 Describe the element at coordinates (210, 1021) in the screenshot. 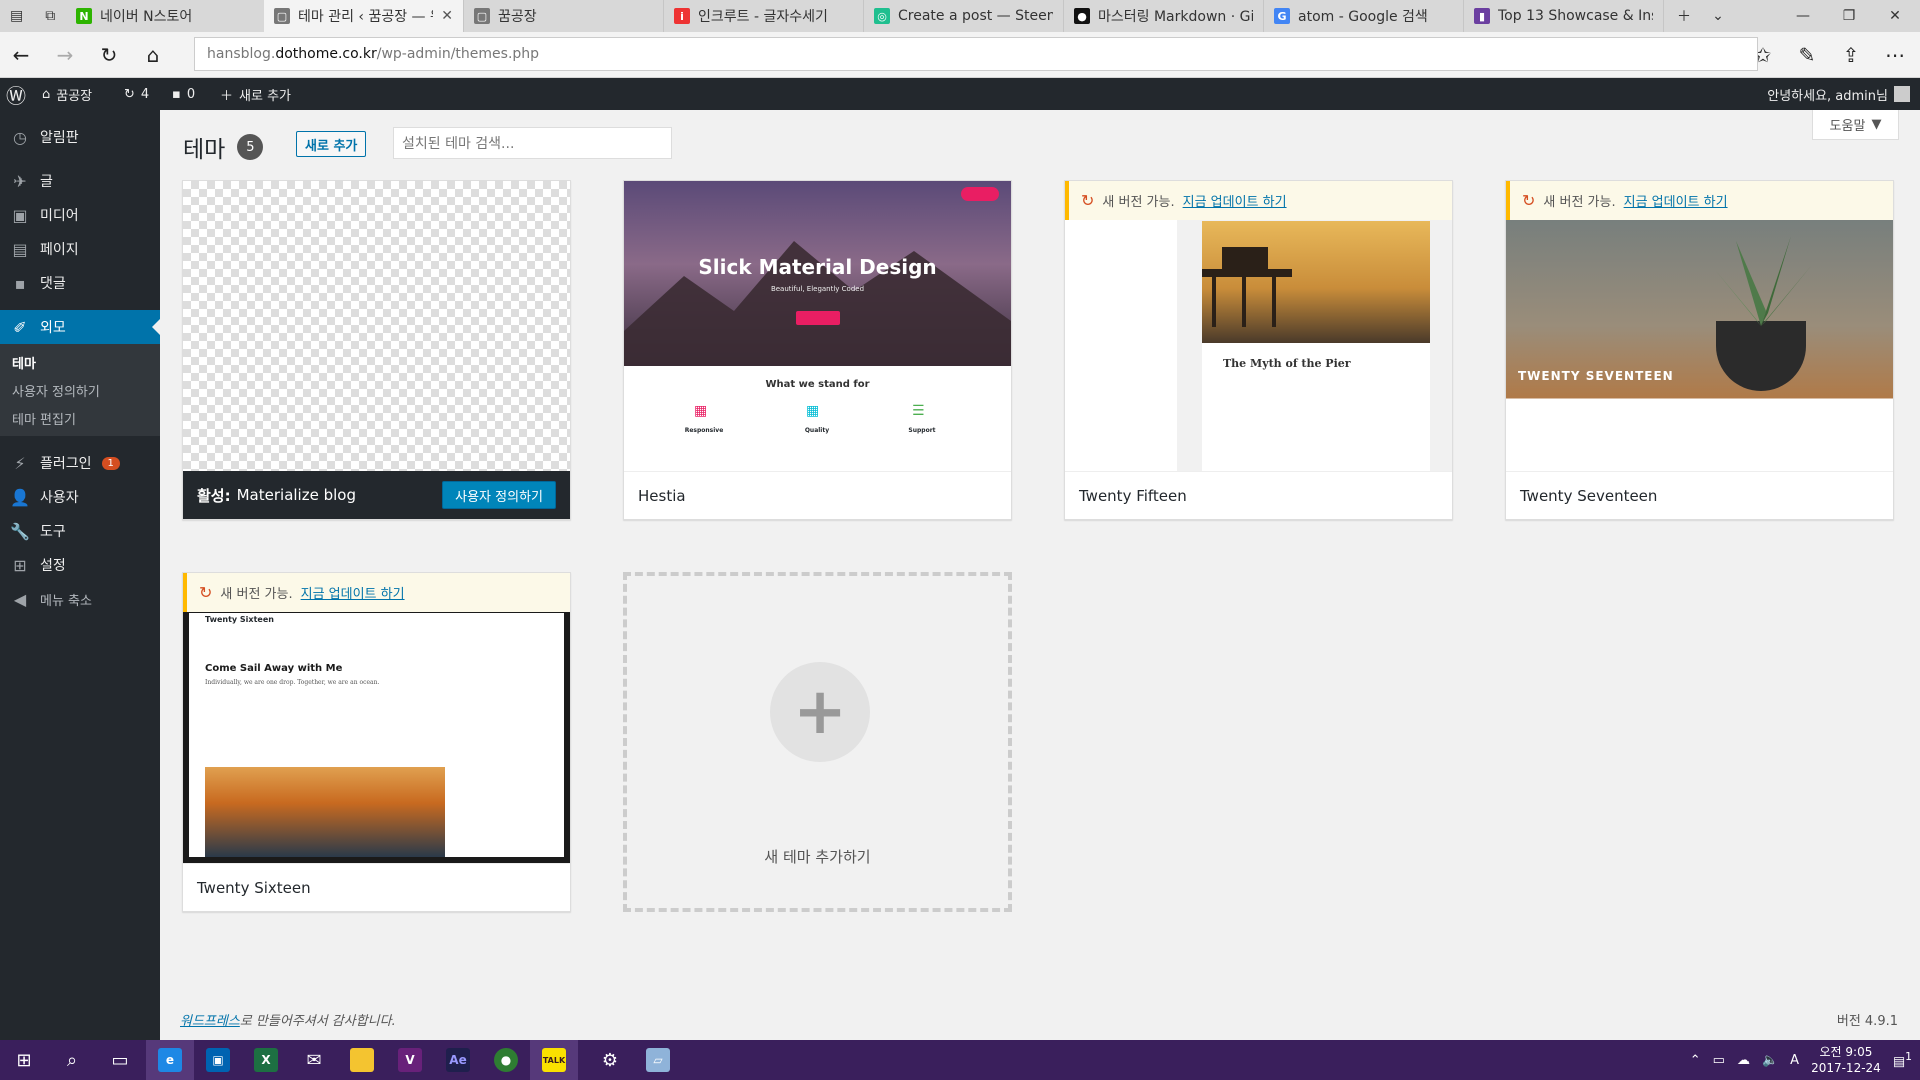

I see `wordpress-link: 워드프레스` at that location.